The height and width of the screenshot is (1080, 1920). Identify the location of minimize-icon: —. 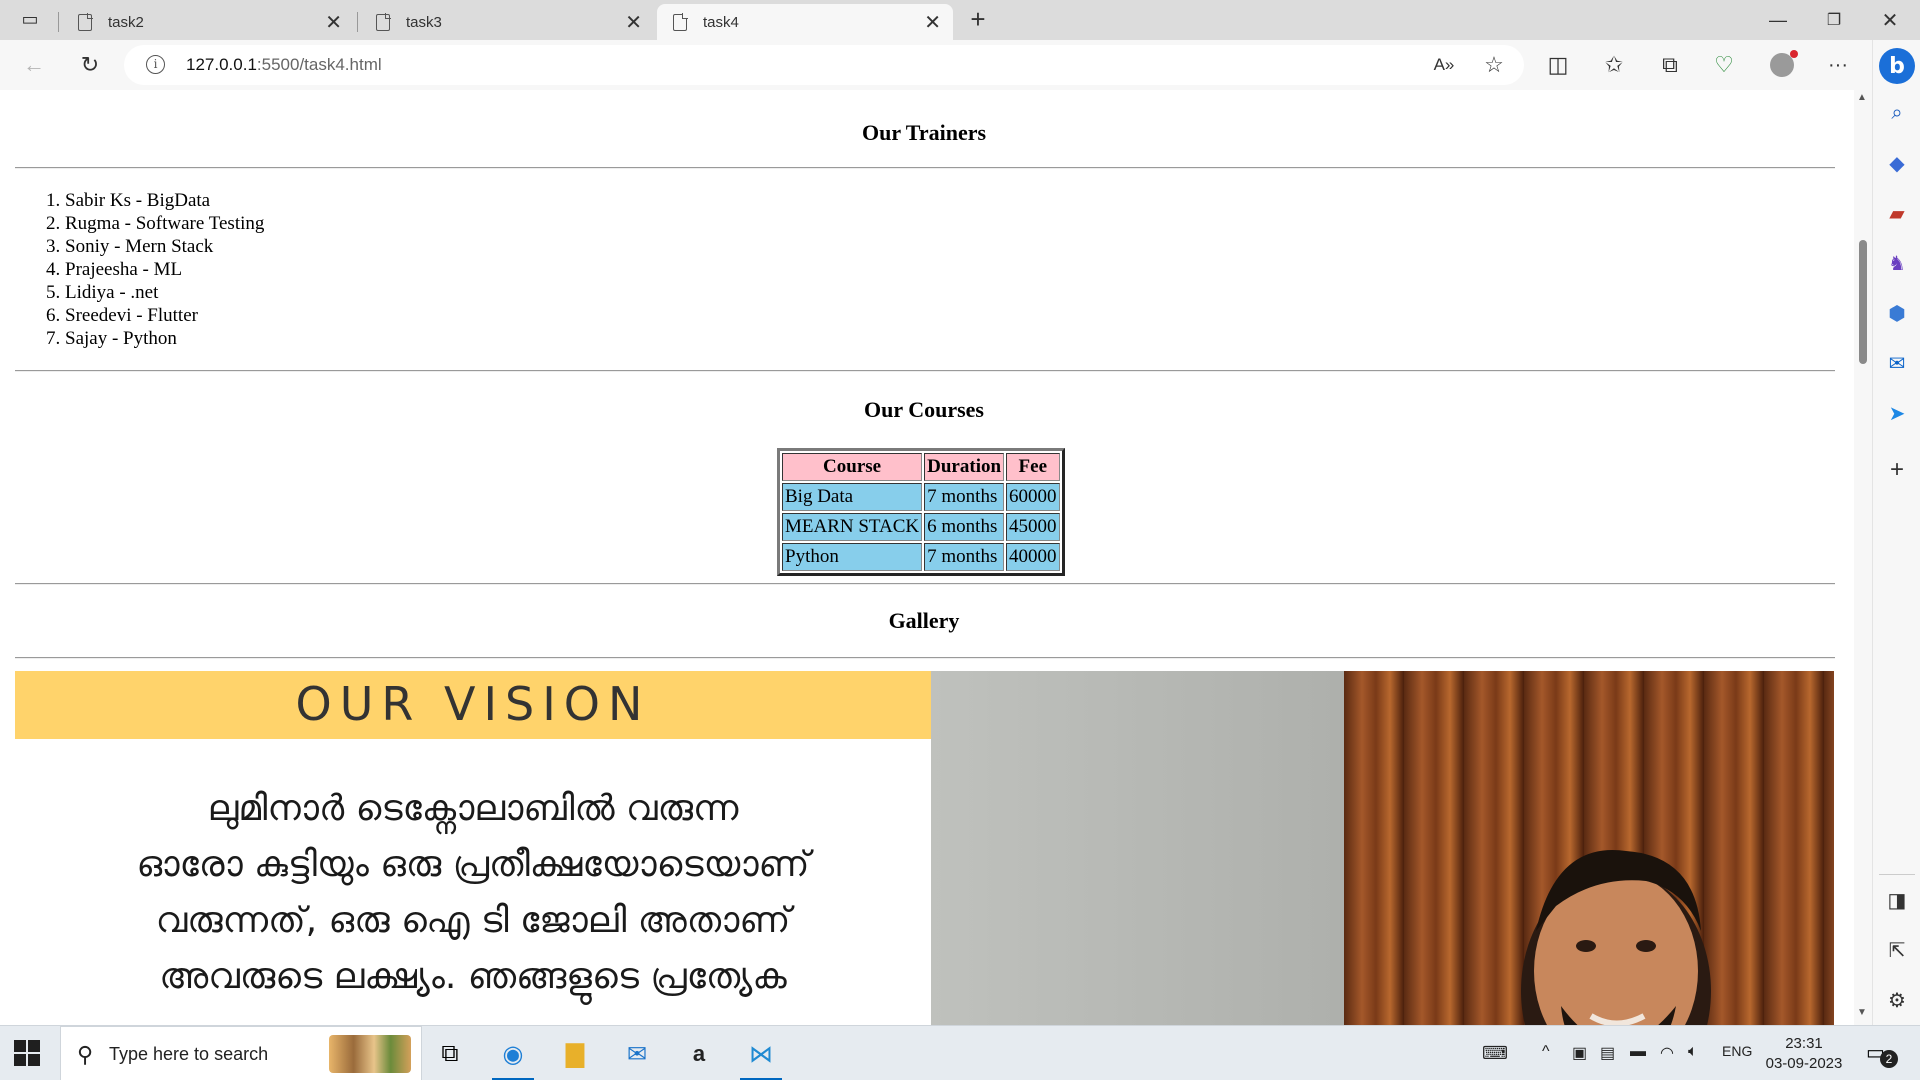
(1778, 20).